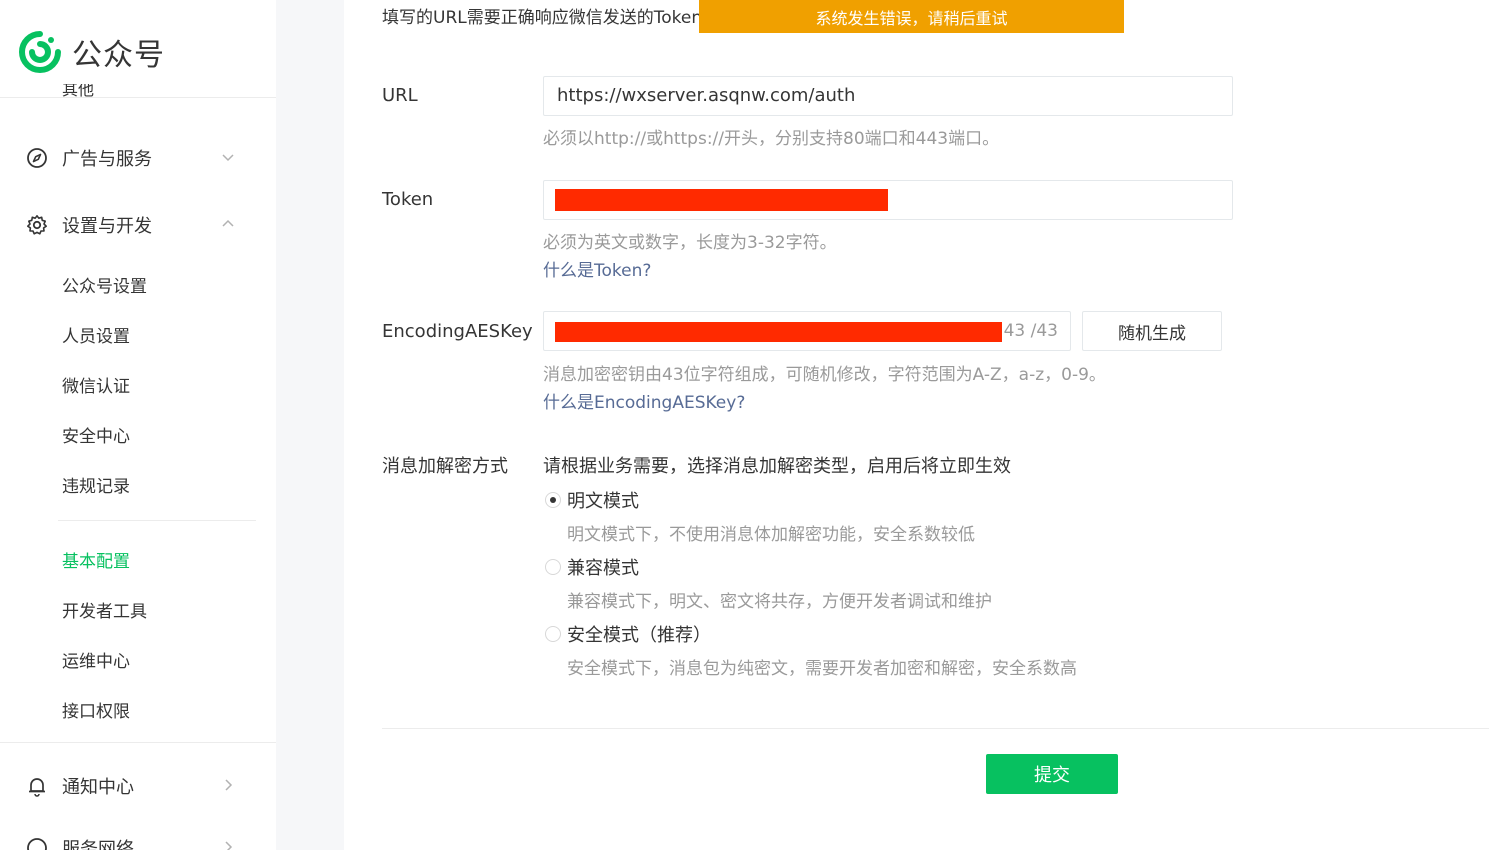 The image size is (1489, 850). I want to click on circle-icon, so click(37, 844).